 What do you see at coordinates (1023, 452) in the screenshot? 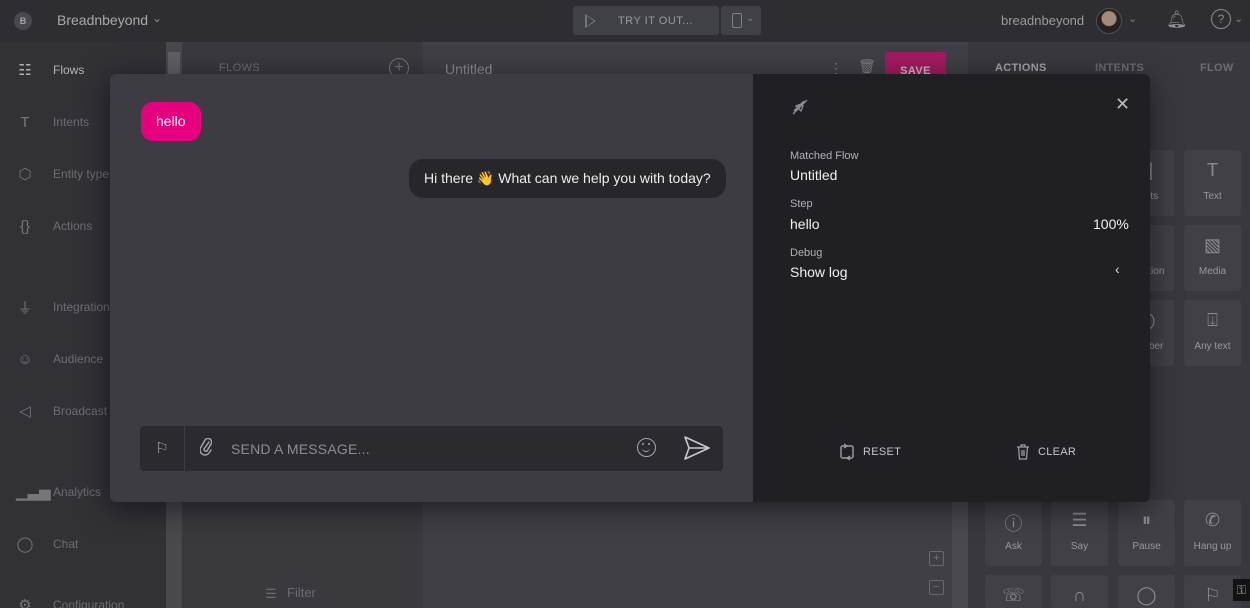
I see `trash-icon` at bounding box center [1023, 452].